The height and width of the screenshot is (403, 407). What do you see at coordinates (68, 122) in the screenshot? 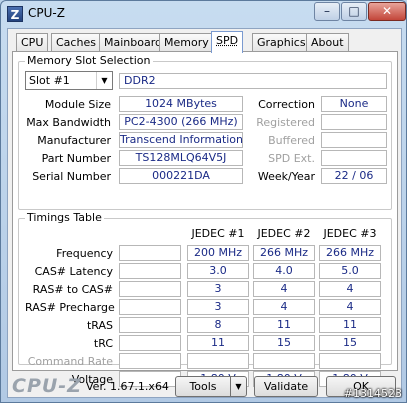
I see `max-bandwidth-label: Max Bandwidth` at bounding box center [68, 122].